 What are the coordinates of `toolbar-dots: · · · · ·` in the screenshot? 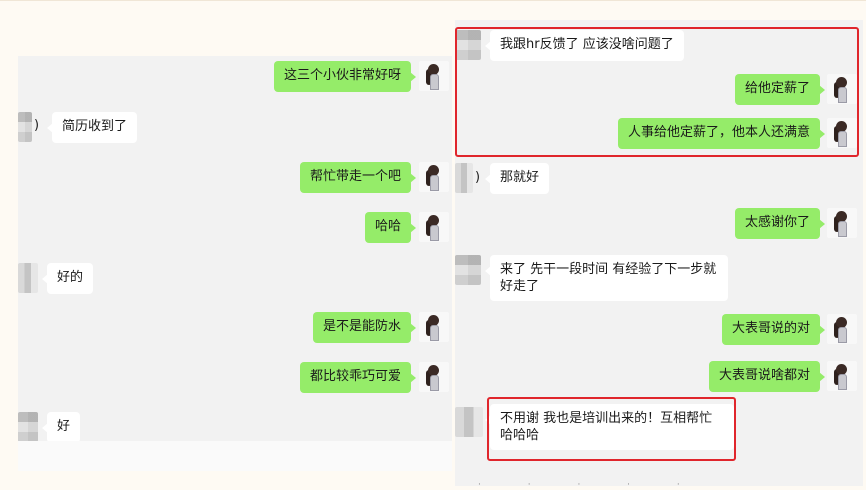 It's located at (590, 485).